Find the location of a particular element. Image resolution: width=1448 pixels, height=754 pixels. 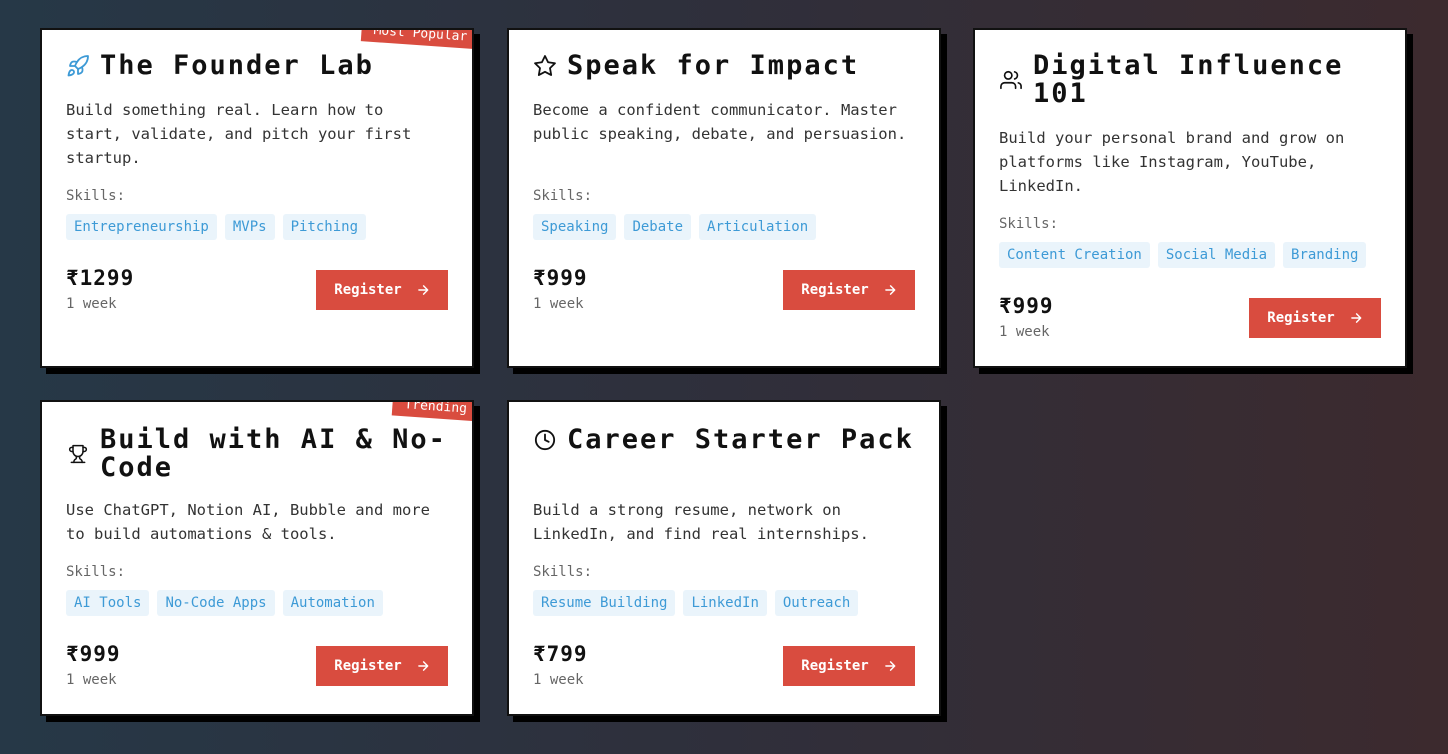

course-price: ₹799 is located at coordinates (560, 654).